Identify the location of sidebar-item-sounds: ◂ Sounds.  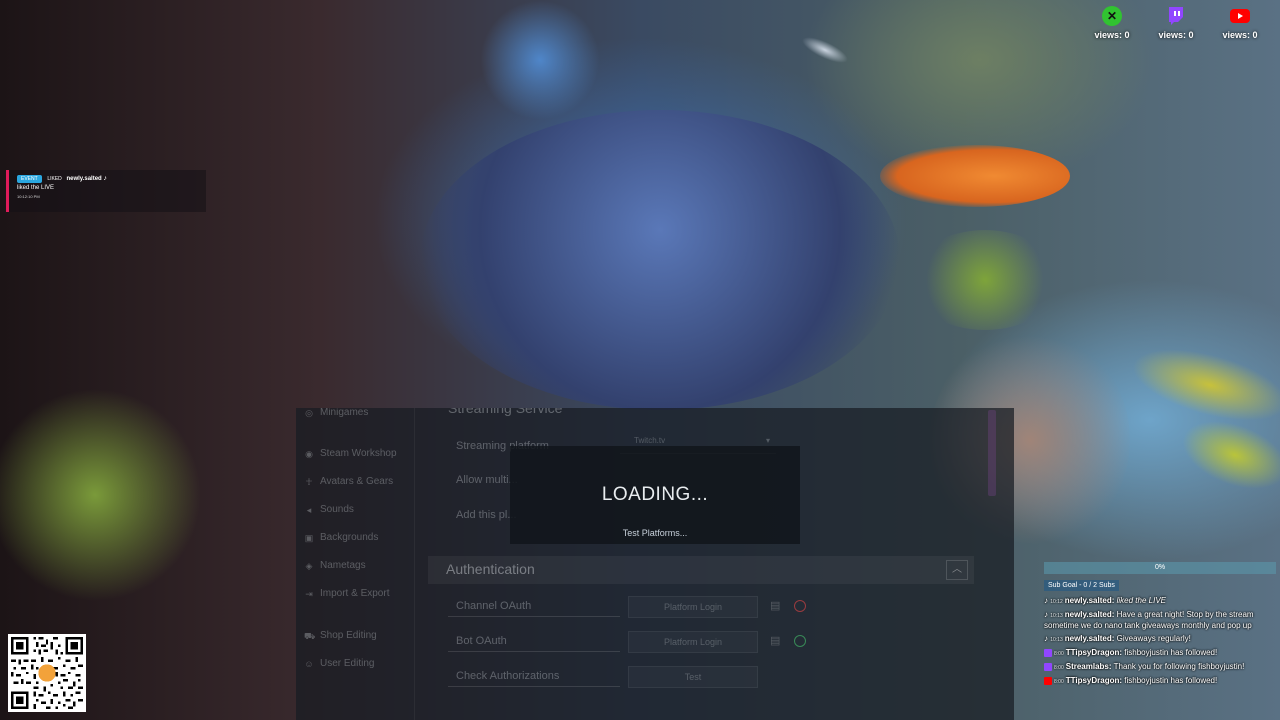
(329, 509).